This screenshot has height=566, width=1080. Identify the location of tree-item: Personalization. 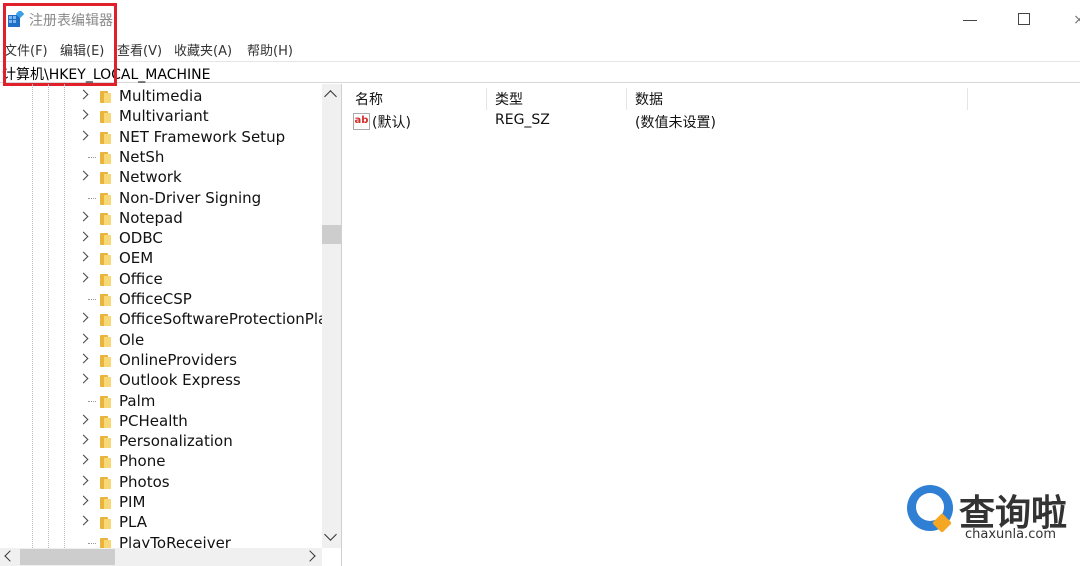
(161, 441).